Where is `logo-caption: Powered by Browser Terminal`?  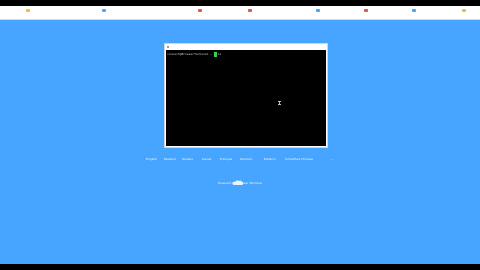
logo-caption: Powered by Browser Terminal is located at coordinates (240, 183).